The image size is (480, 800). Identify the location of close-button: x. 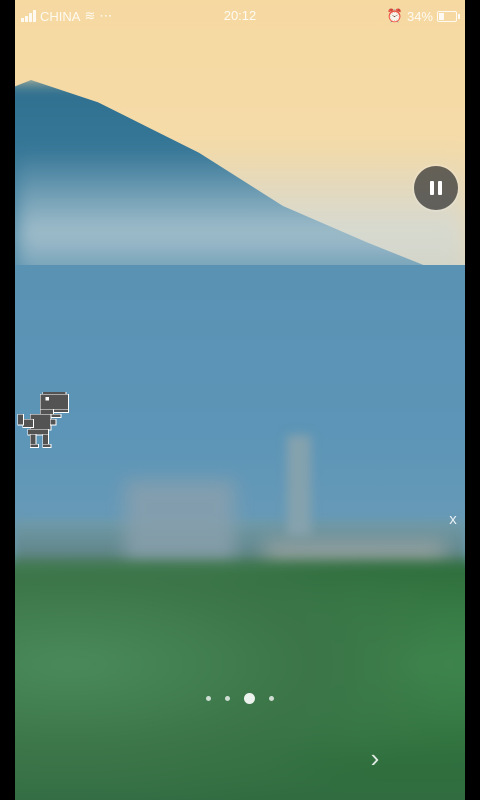
(453, 521).